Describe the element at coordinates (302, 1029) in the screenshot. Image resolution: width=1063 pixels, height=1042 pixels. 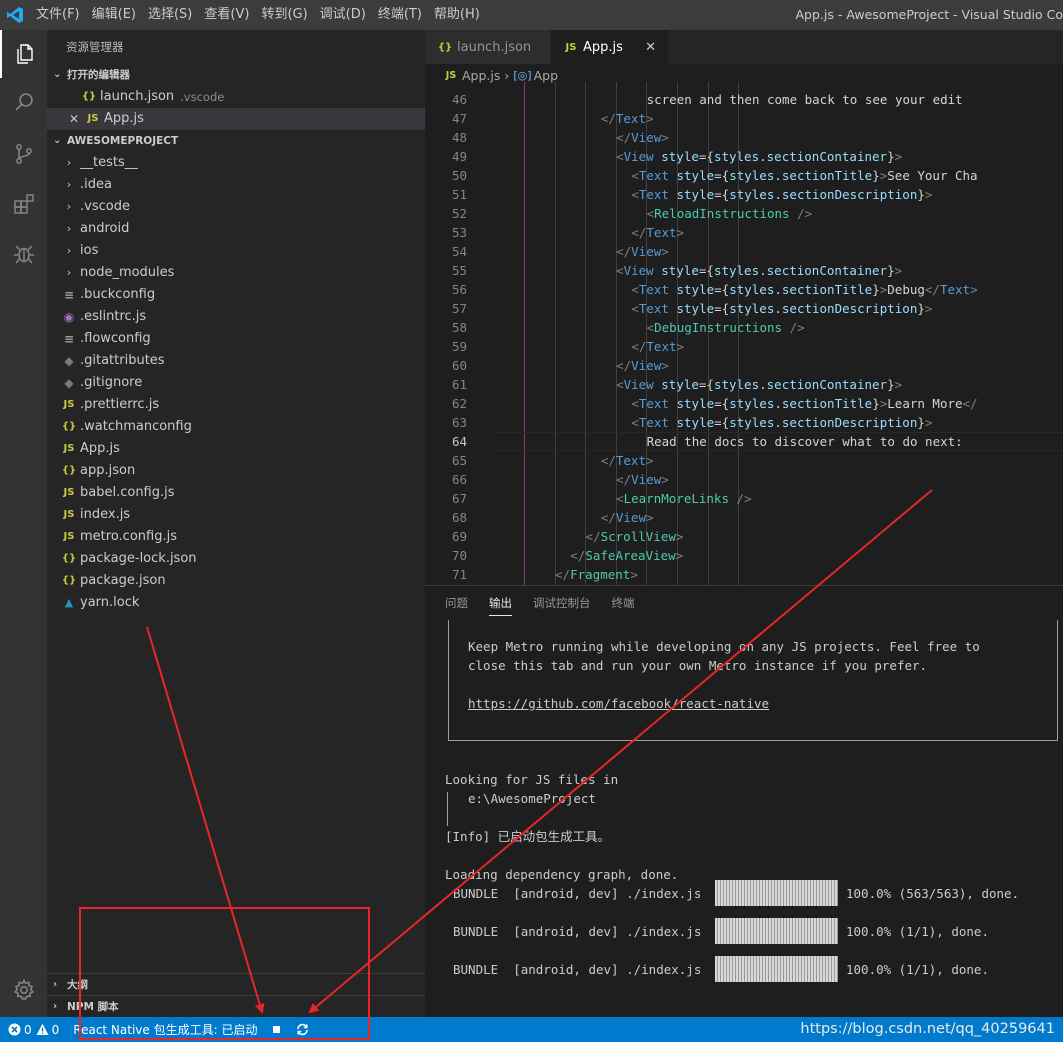
I see `restart-packager-button` at that location.